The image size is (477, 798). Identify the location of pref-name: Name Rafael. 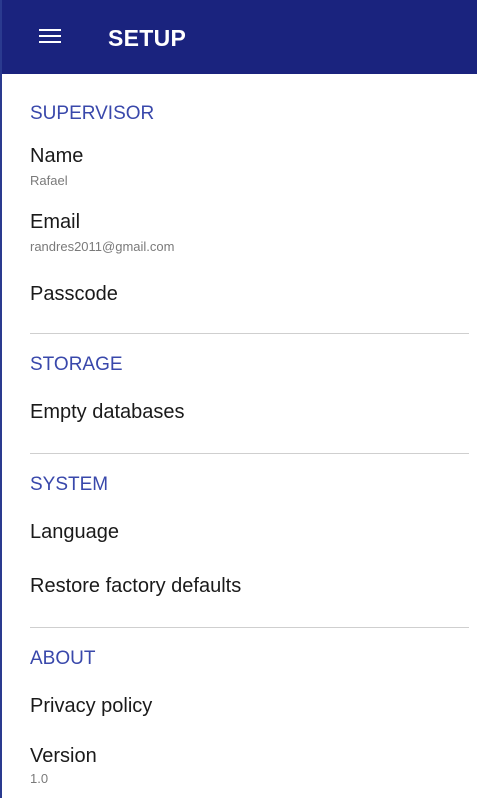
(240, 167).